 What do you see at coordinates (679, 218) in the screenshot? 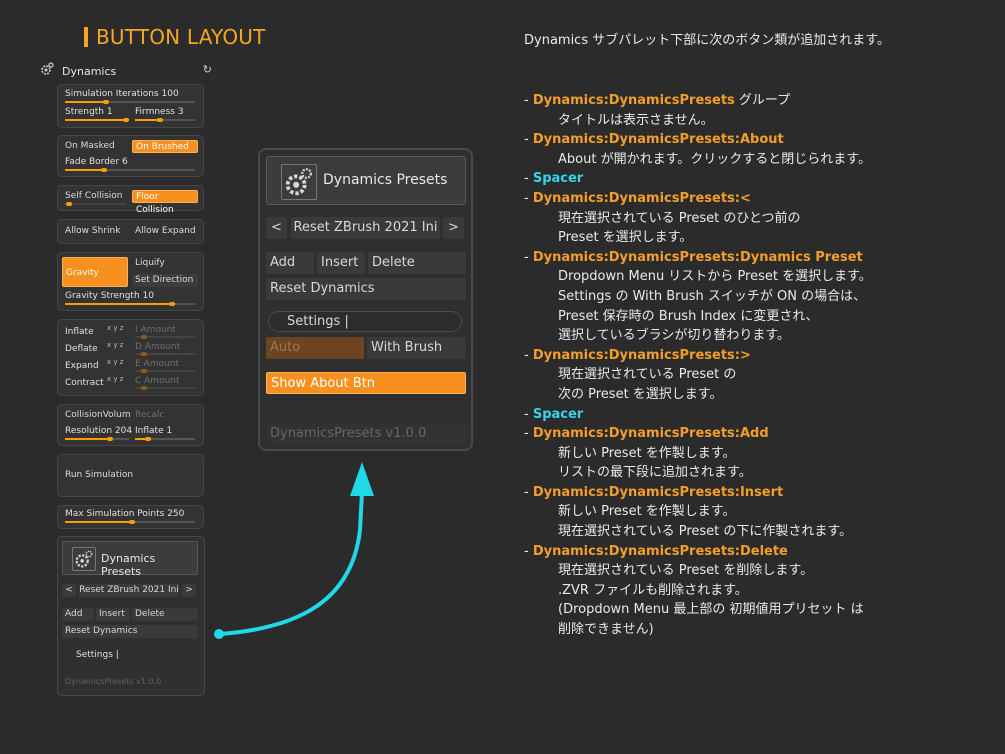
I see `note-line: 現在選択されている Preset のひとつ前の` at bounding box center [679, 218].